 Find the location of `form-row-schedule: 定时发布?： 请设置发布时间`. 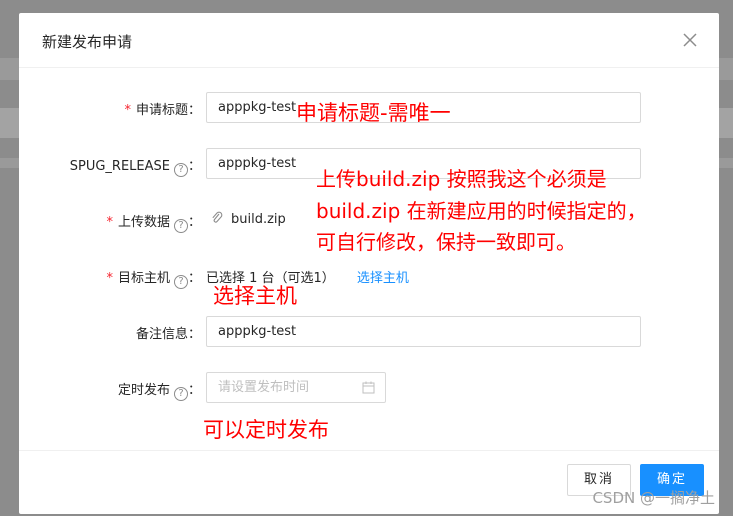

form-row-schedule: 定时发布?： 请设置发布时间 is located at coordinates (369, 388).